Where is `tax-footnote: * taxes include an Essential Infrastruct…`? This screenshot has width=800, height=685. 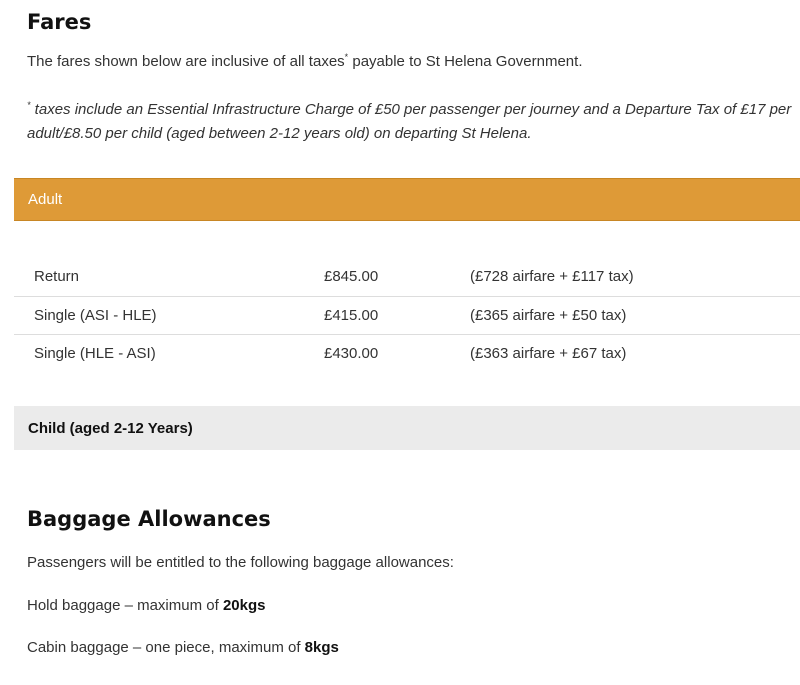
tax-footnote: * taxes include an Essential Infrastruct… is located at coordinates (409, 119).